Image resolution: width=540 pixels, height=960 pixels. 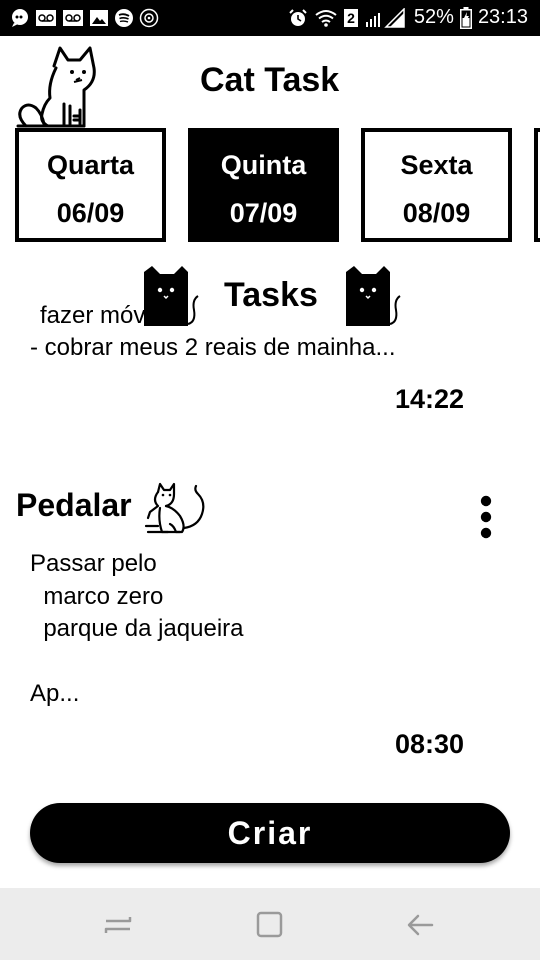 I want to click on app-title: Cat Task, so click(x=270, y=80).